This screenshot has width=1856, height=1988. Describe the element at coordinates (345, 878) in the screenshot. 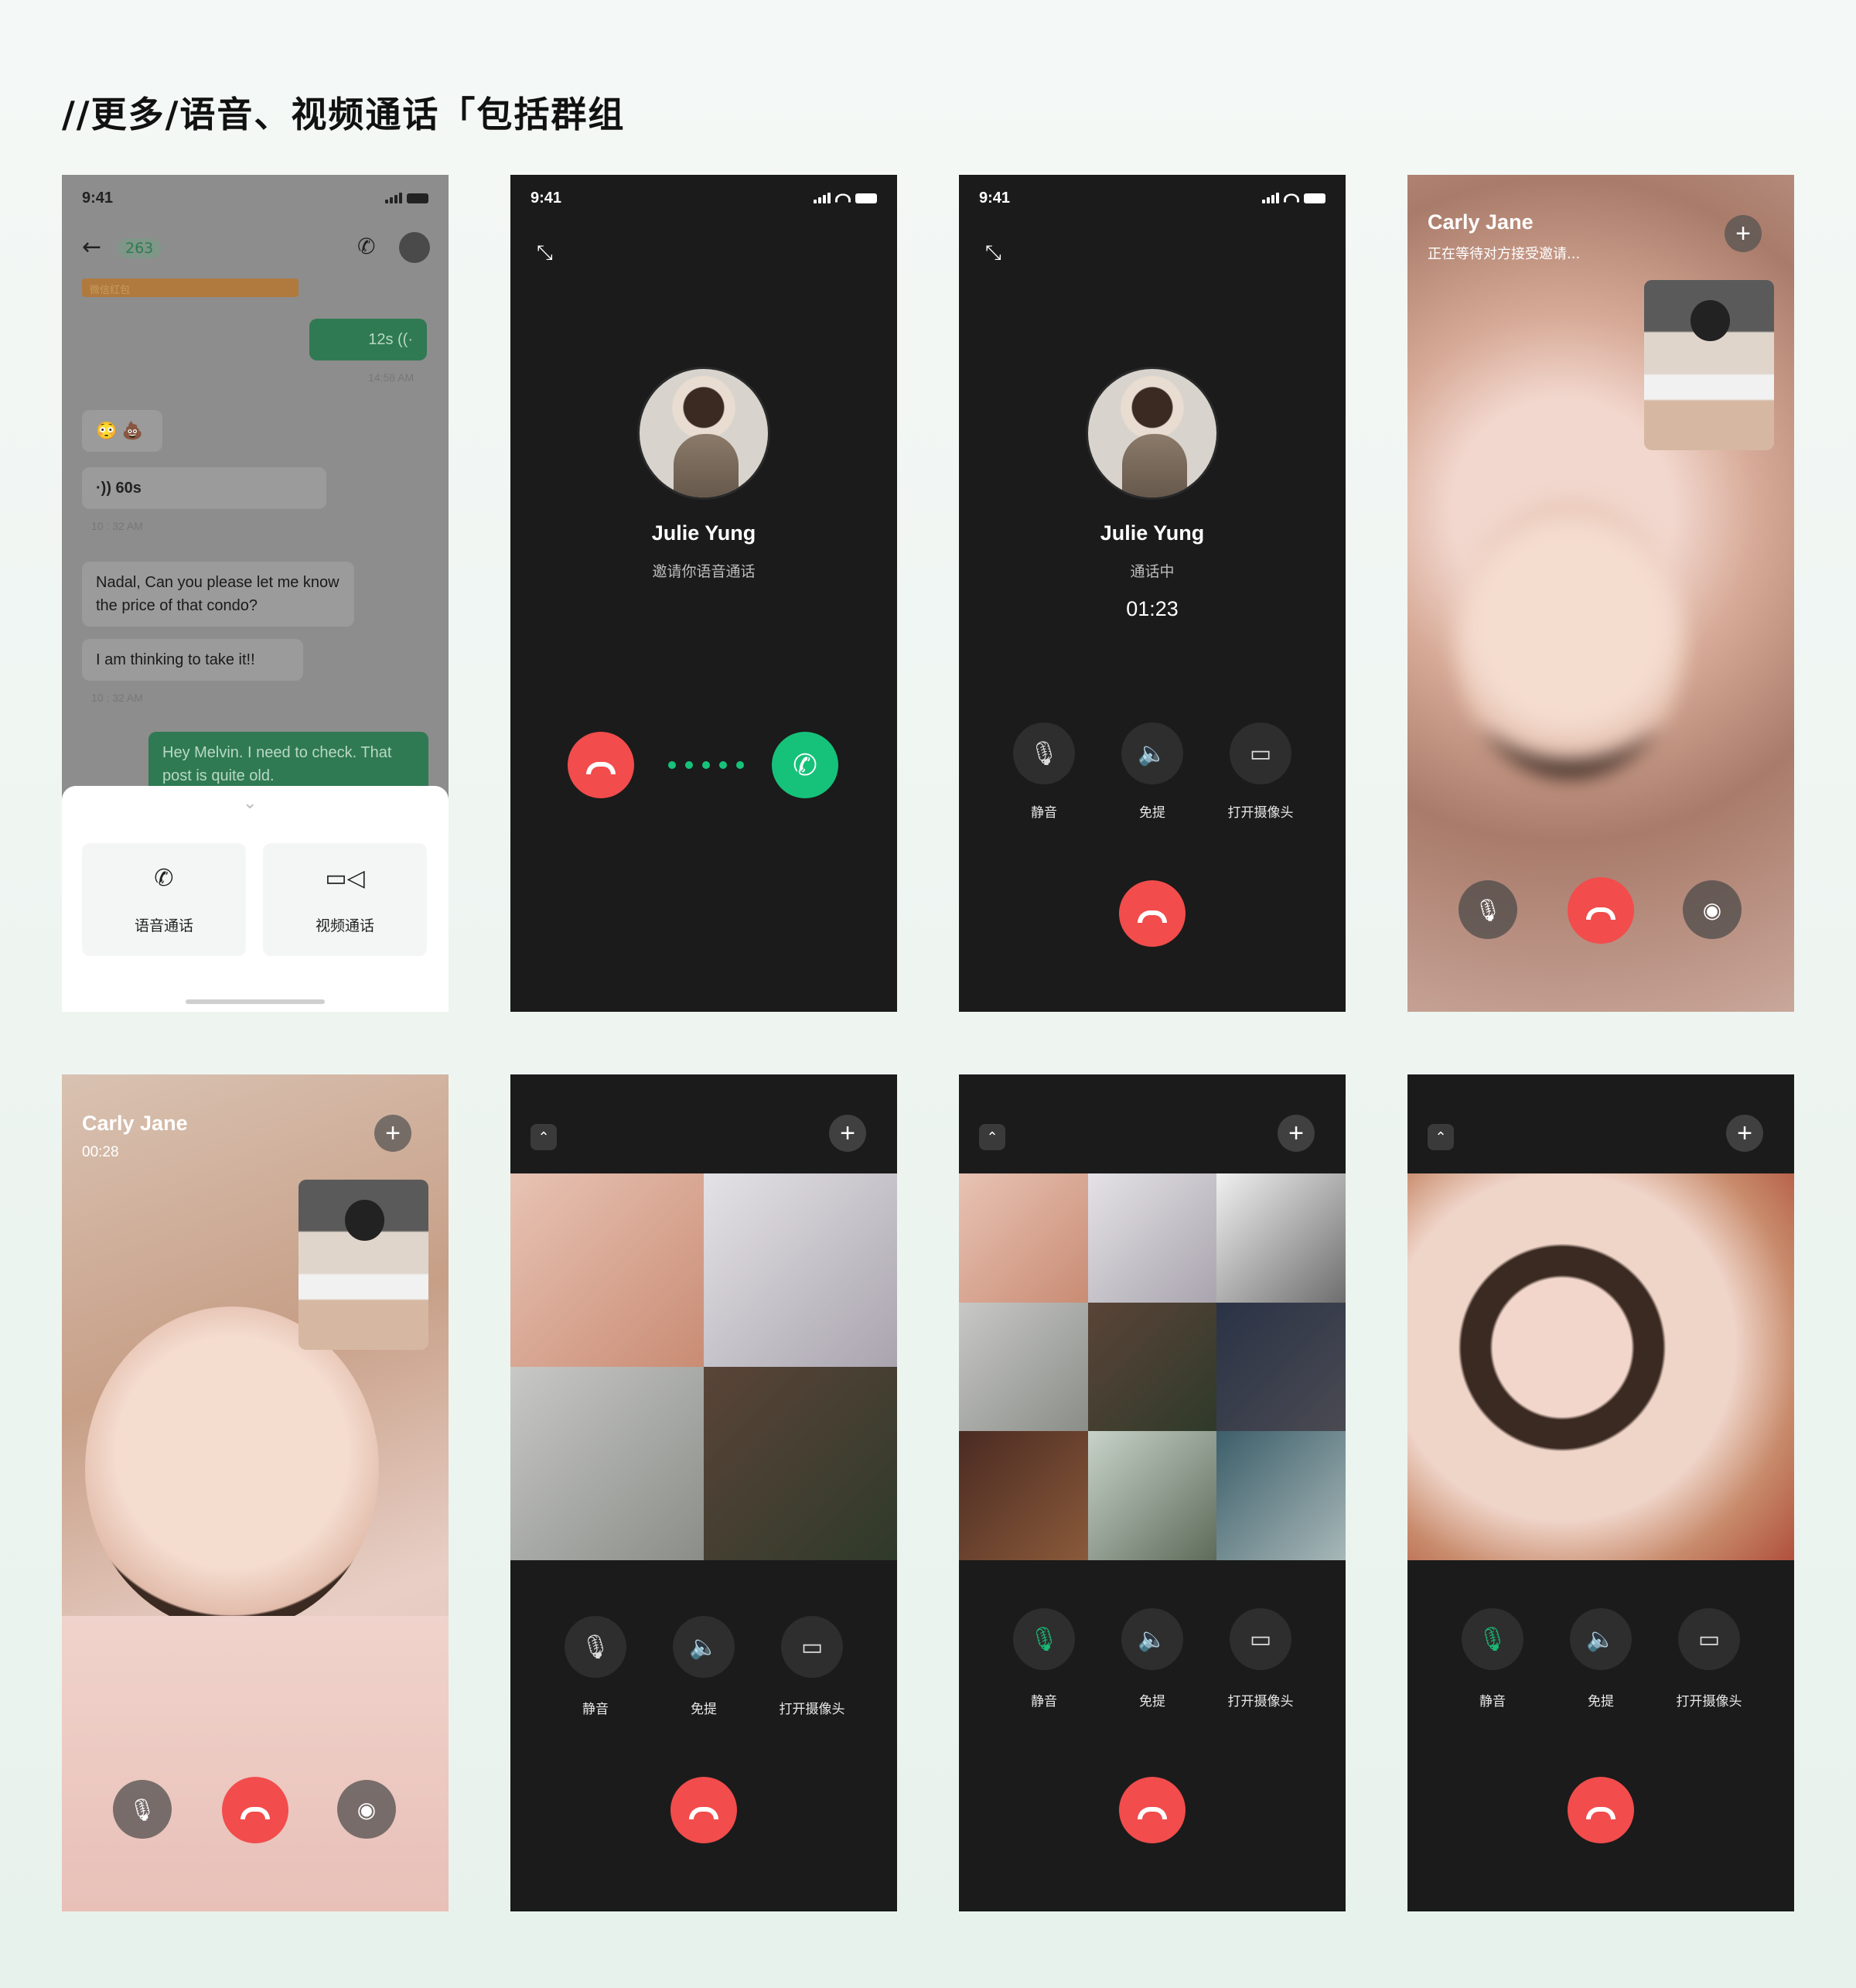

I see `video-camera-icon: ▭◁` at that location.